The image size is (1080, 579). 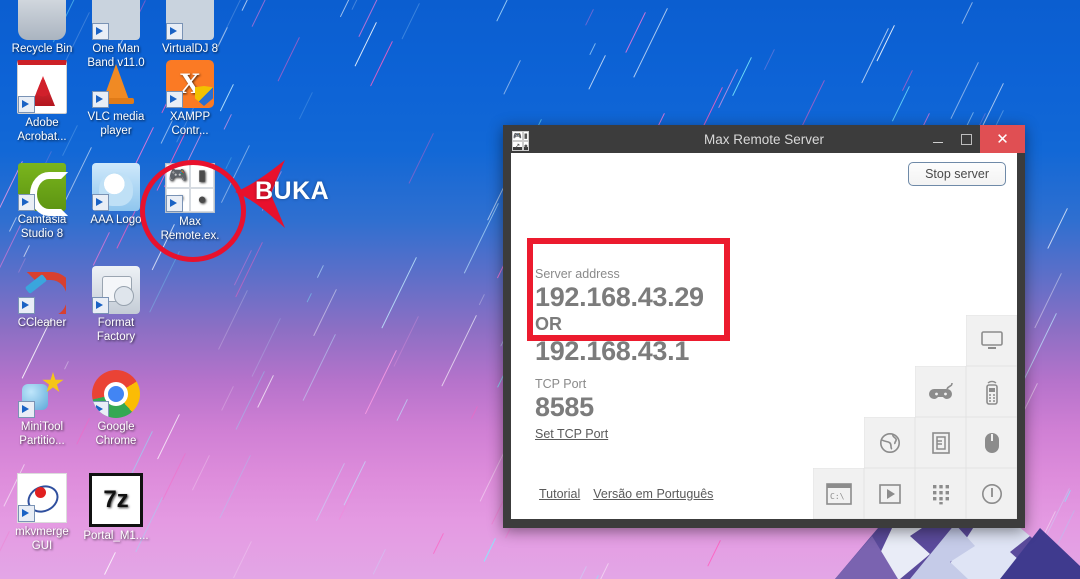 I want to click on desktop-icon-label: Camtasia Studio 8, so click(x=42, y=227).